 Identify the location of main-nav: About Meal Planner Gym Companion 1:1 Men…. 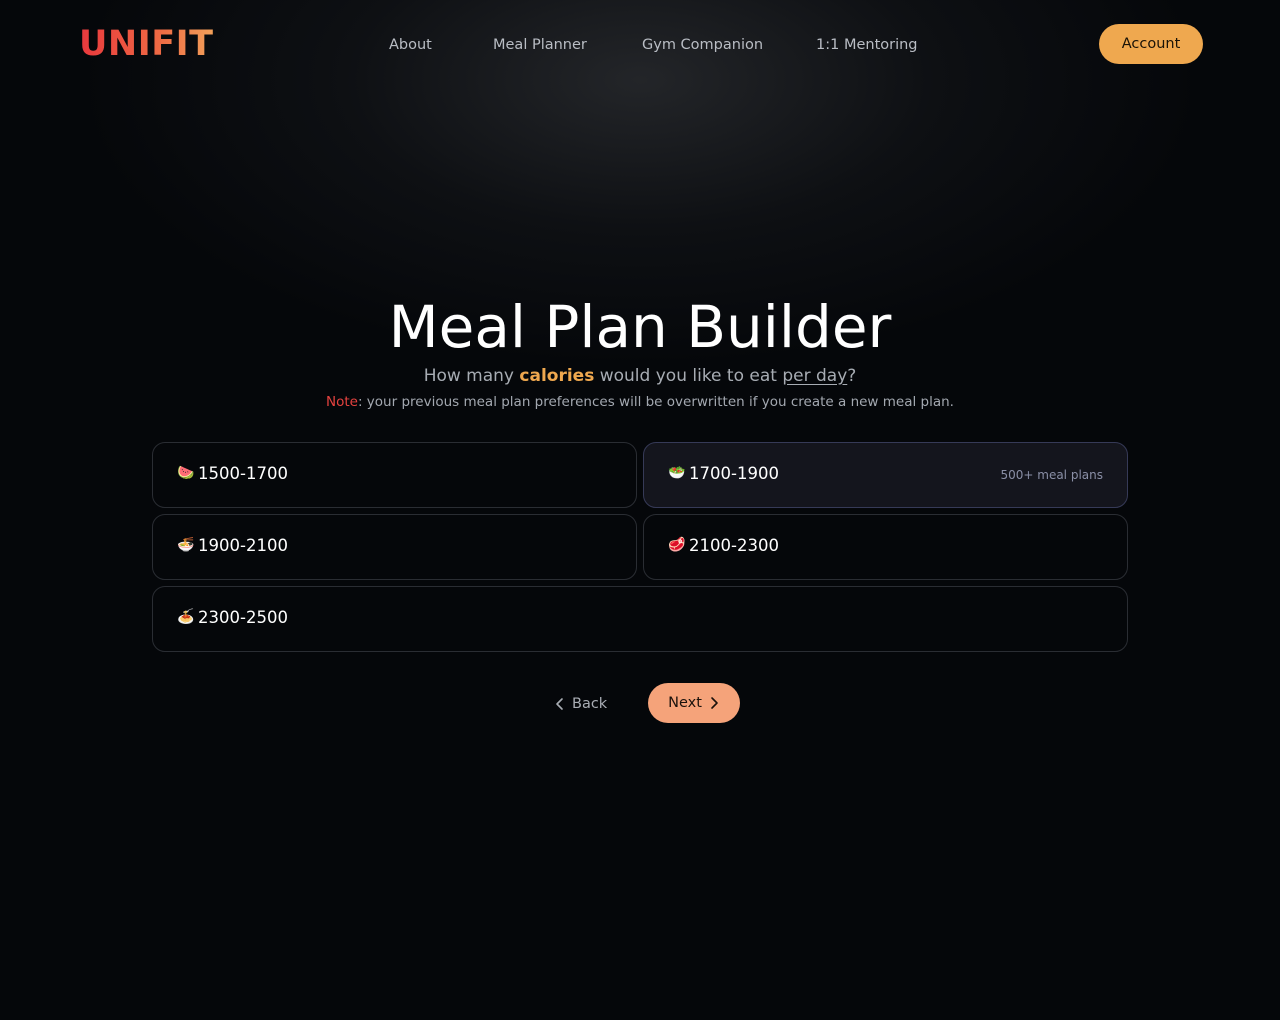
(640, 45).